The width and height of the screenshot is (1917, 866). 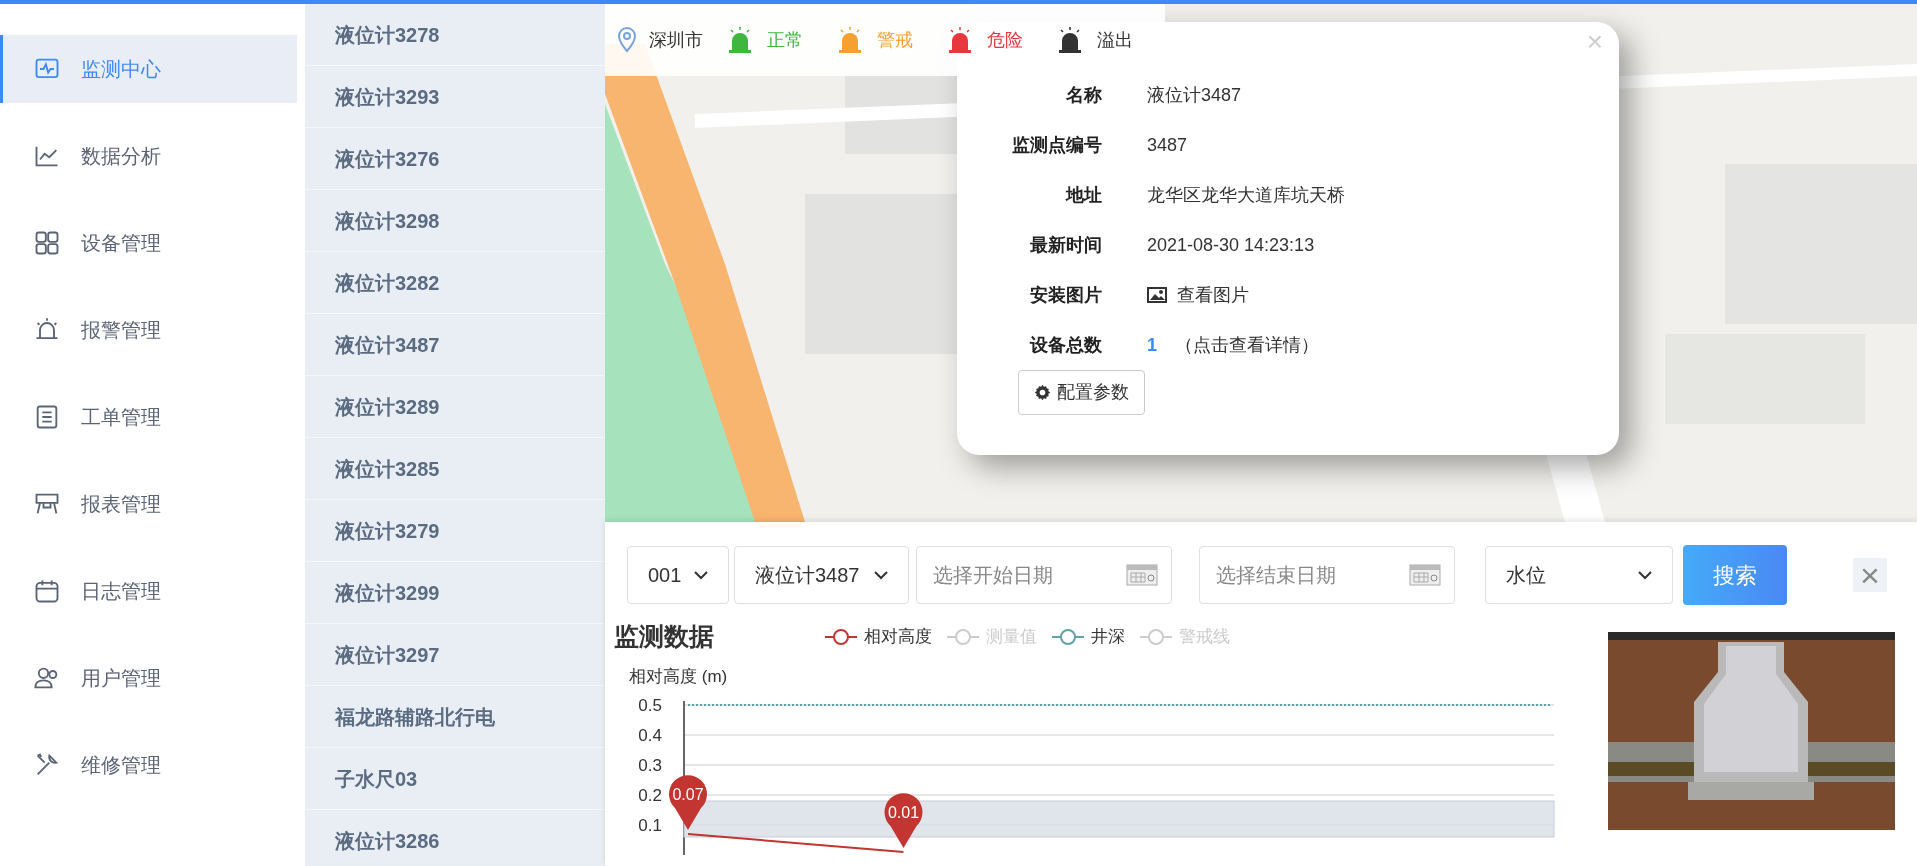 I want to click on legend-item: 井深, so click(x=1088, y=637).